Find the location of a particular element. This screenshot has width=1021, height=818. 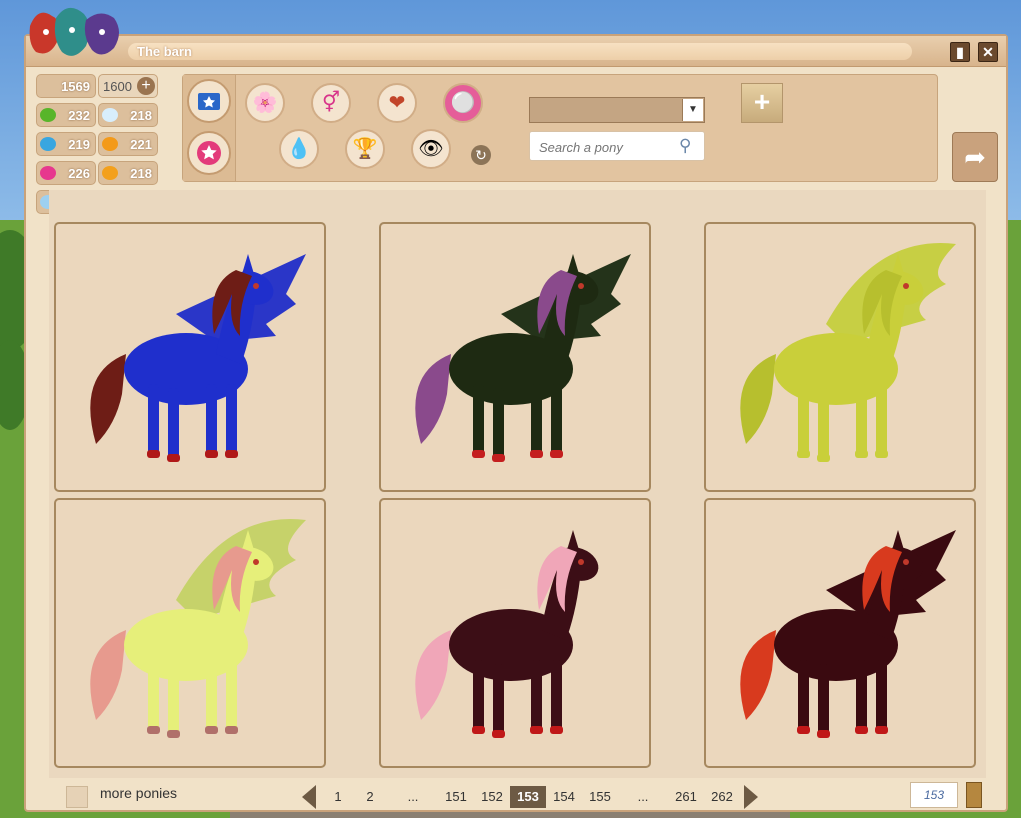

go-page-button is located at coordinates (974, 795).